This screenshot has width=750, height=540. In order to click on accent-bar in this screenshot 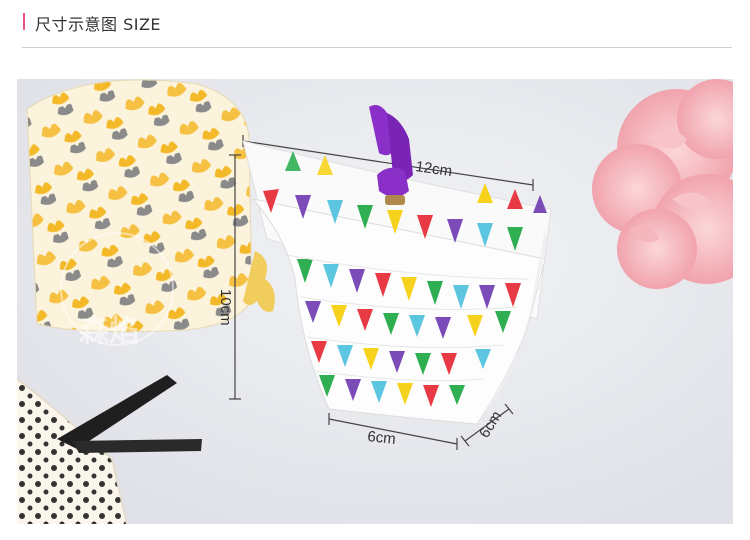, I will do `click(24, 21)`.